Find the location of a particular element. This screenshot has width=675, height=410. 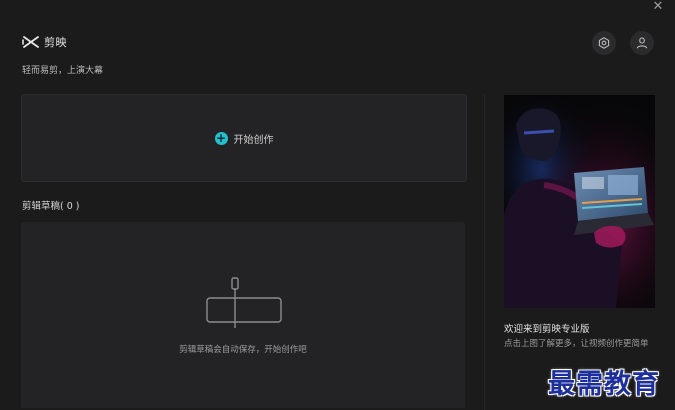

empty-drafts-icon is located at coordinates (244, 302).